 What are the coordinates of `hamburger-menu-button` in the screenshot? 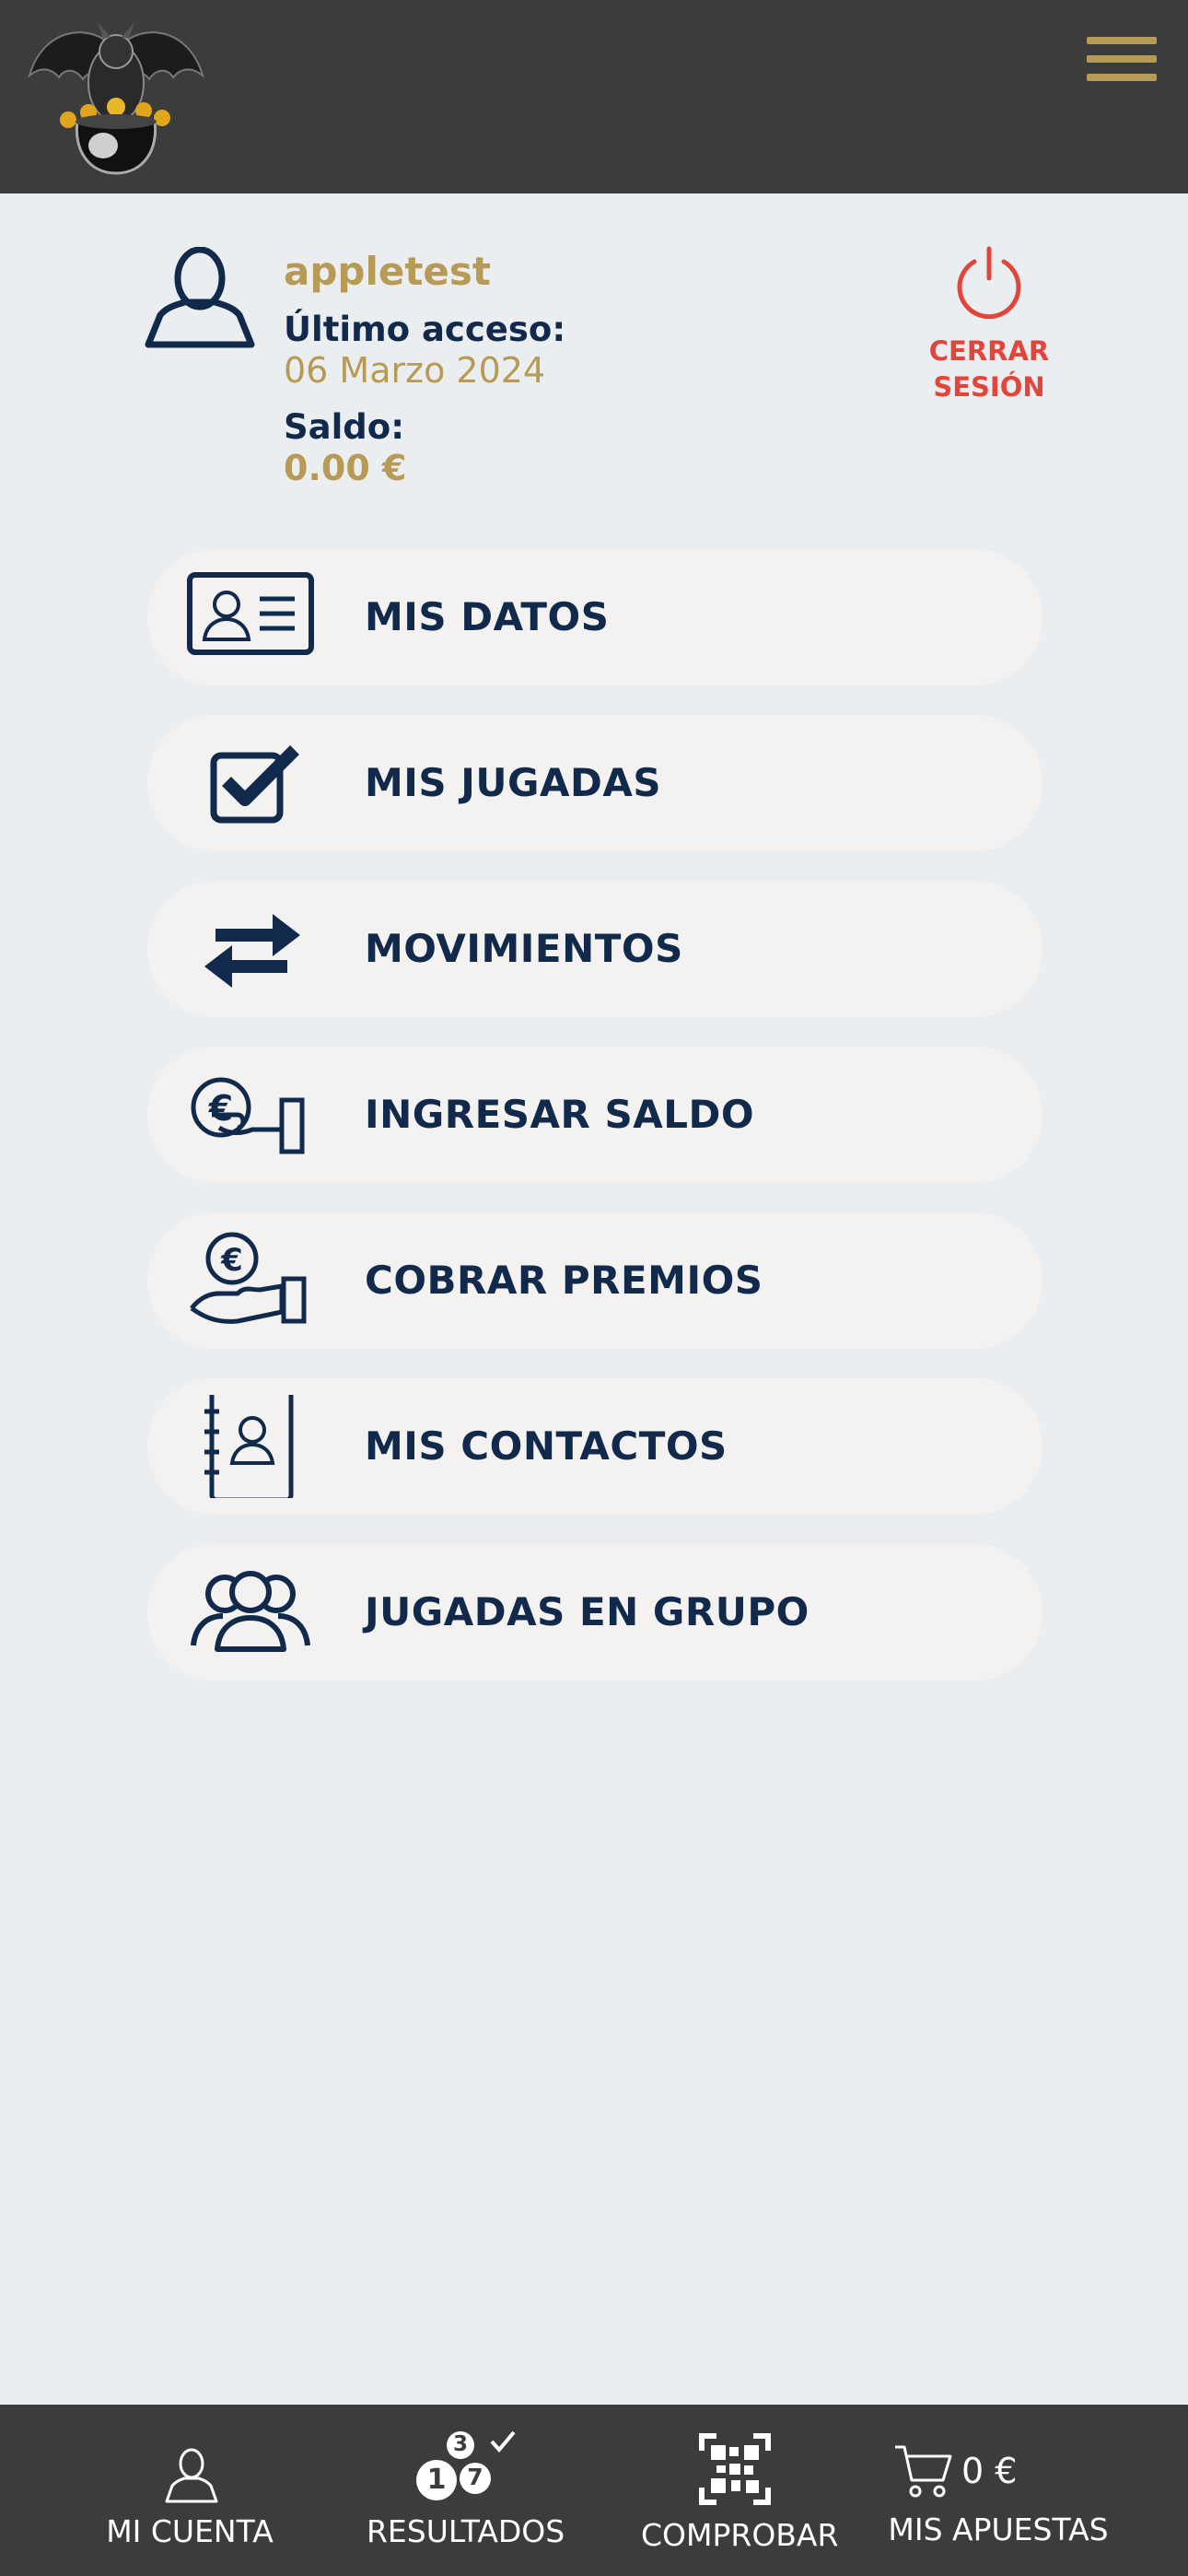 It's located at (1125, 61).